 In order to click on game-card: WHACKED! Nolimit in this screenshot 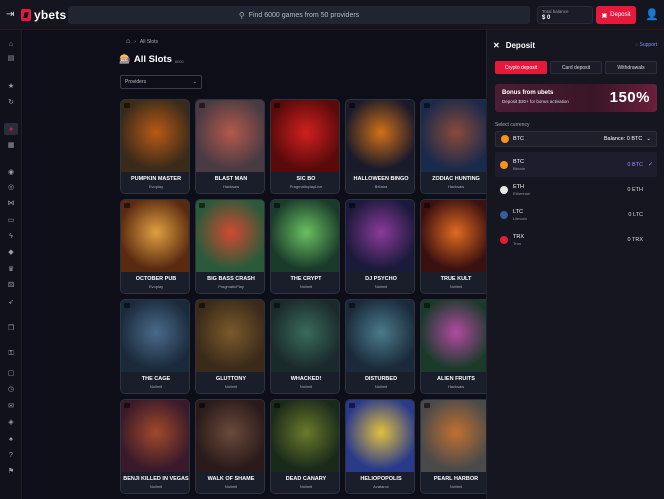, I will do `click(305, 346)`.